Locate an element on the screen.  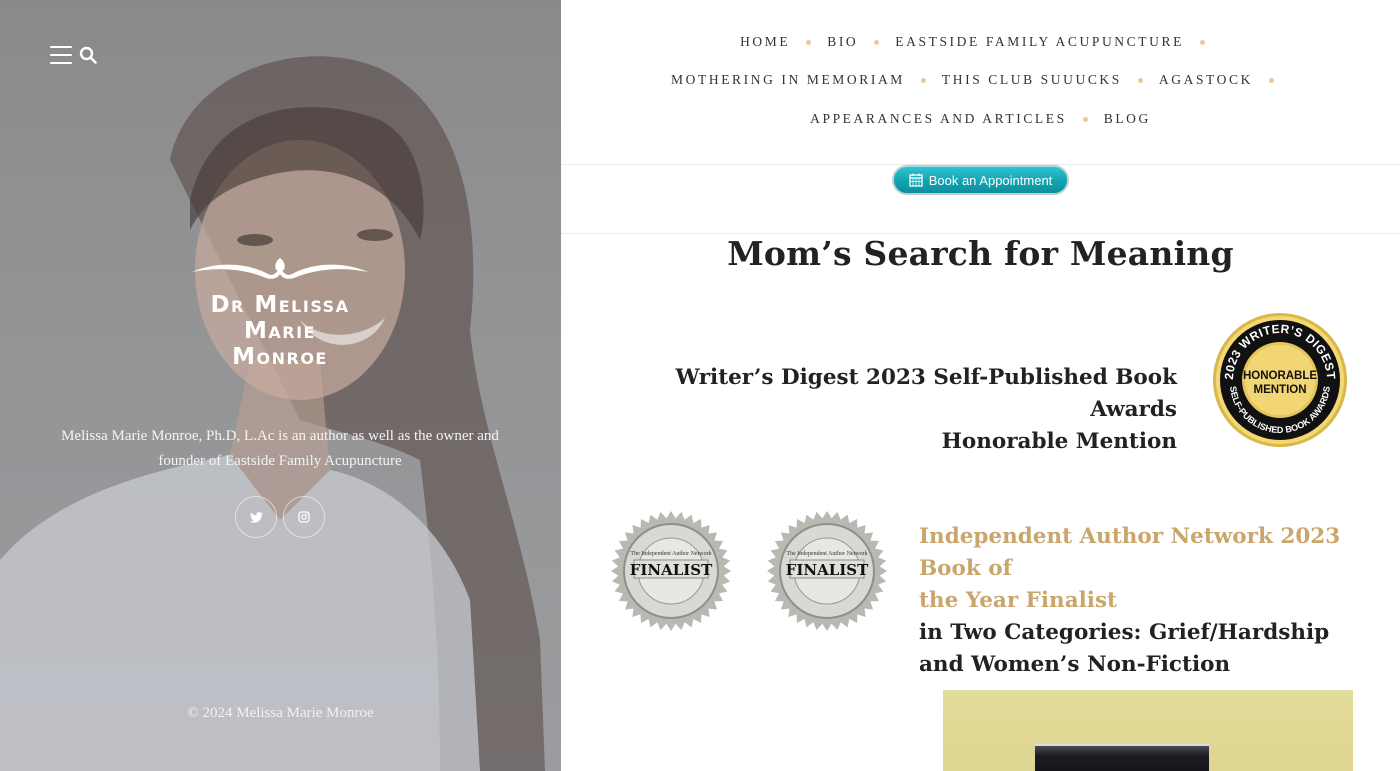
twitter-link is located at coordinates (256, 517).